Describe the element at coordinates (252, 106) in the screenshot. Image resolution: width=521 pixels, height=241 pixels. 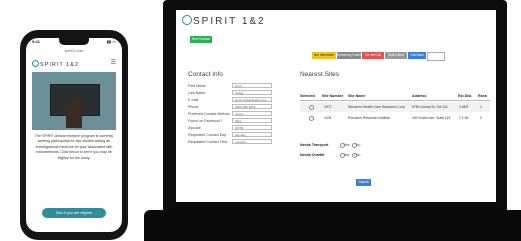
I see `phone-field: (555) 555-5555` at that location.